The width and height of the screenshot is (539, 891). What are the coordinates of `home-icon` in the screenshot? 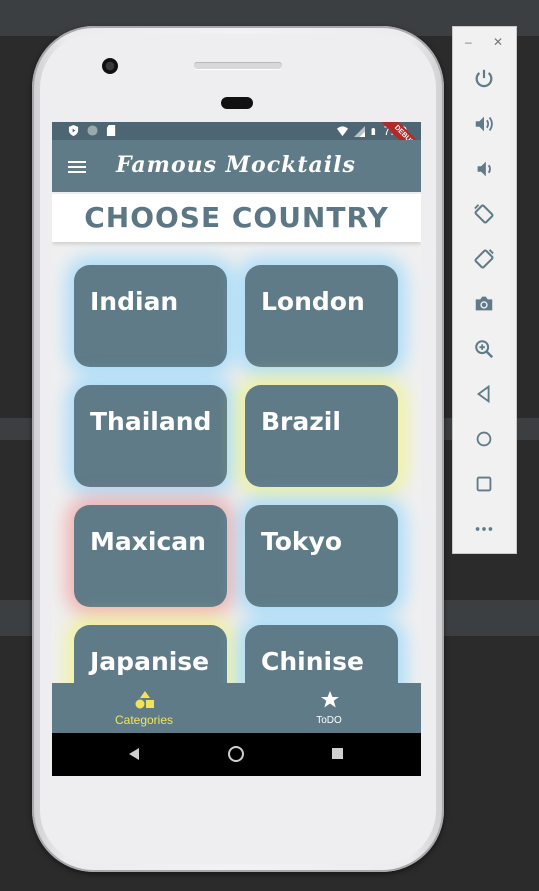 It's located at (484, 439).